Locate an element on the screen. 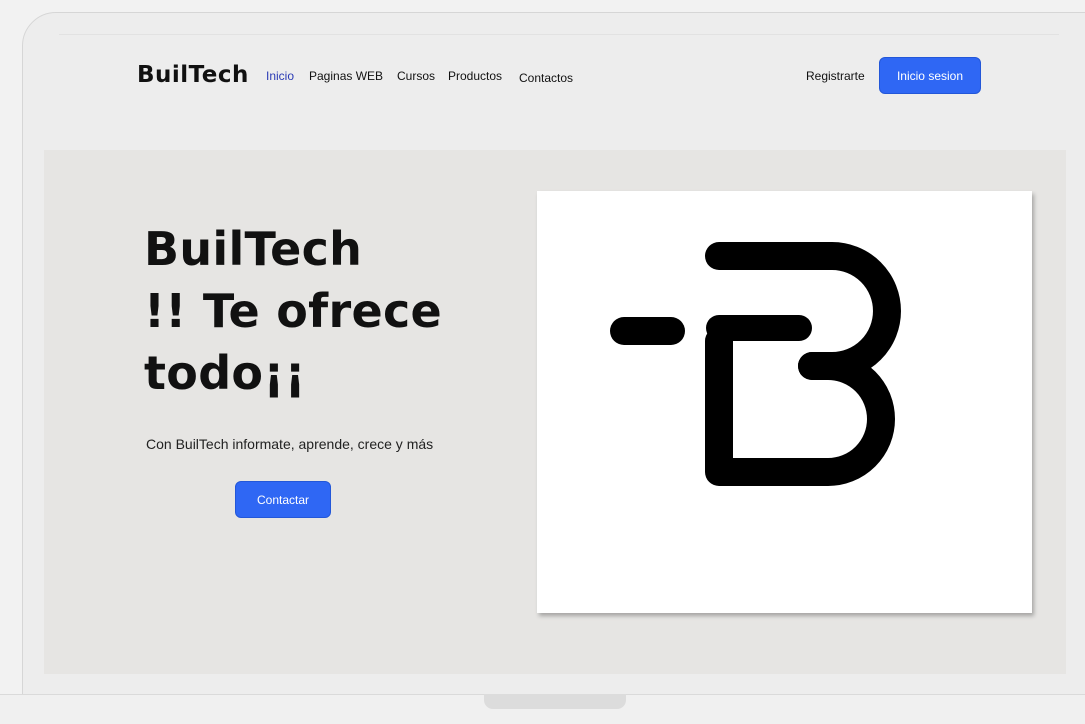 This screenshot has height=724, width=1085. hero-title-line-1: BuilTech is located at coordinates (253, 249).